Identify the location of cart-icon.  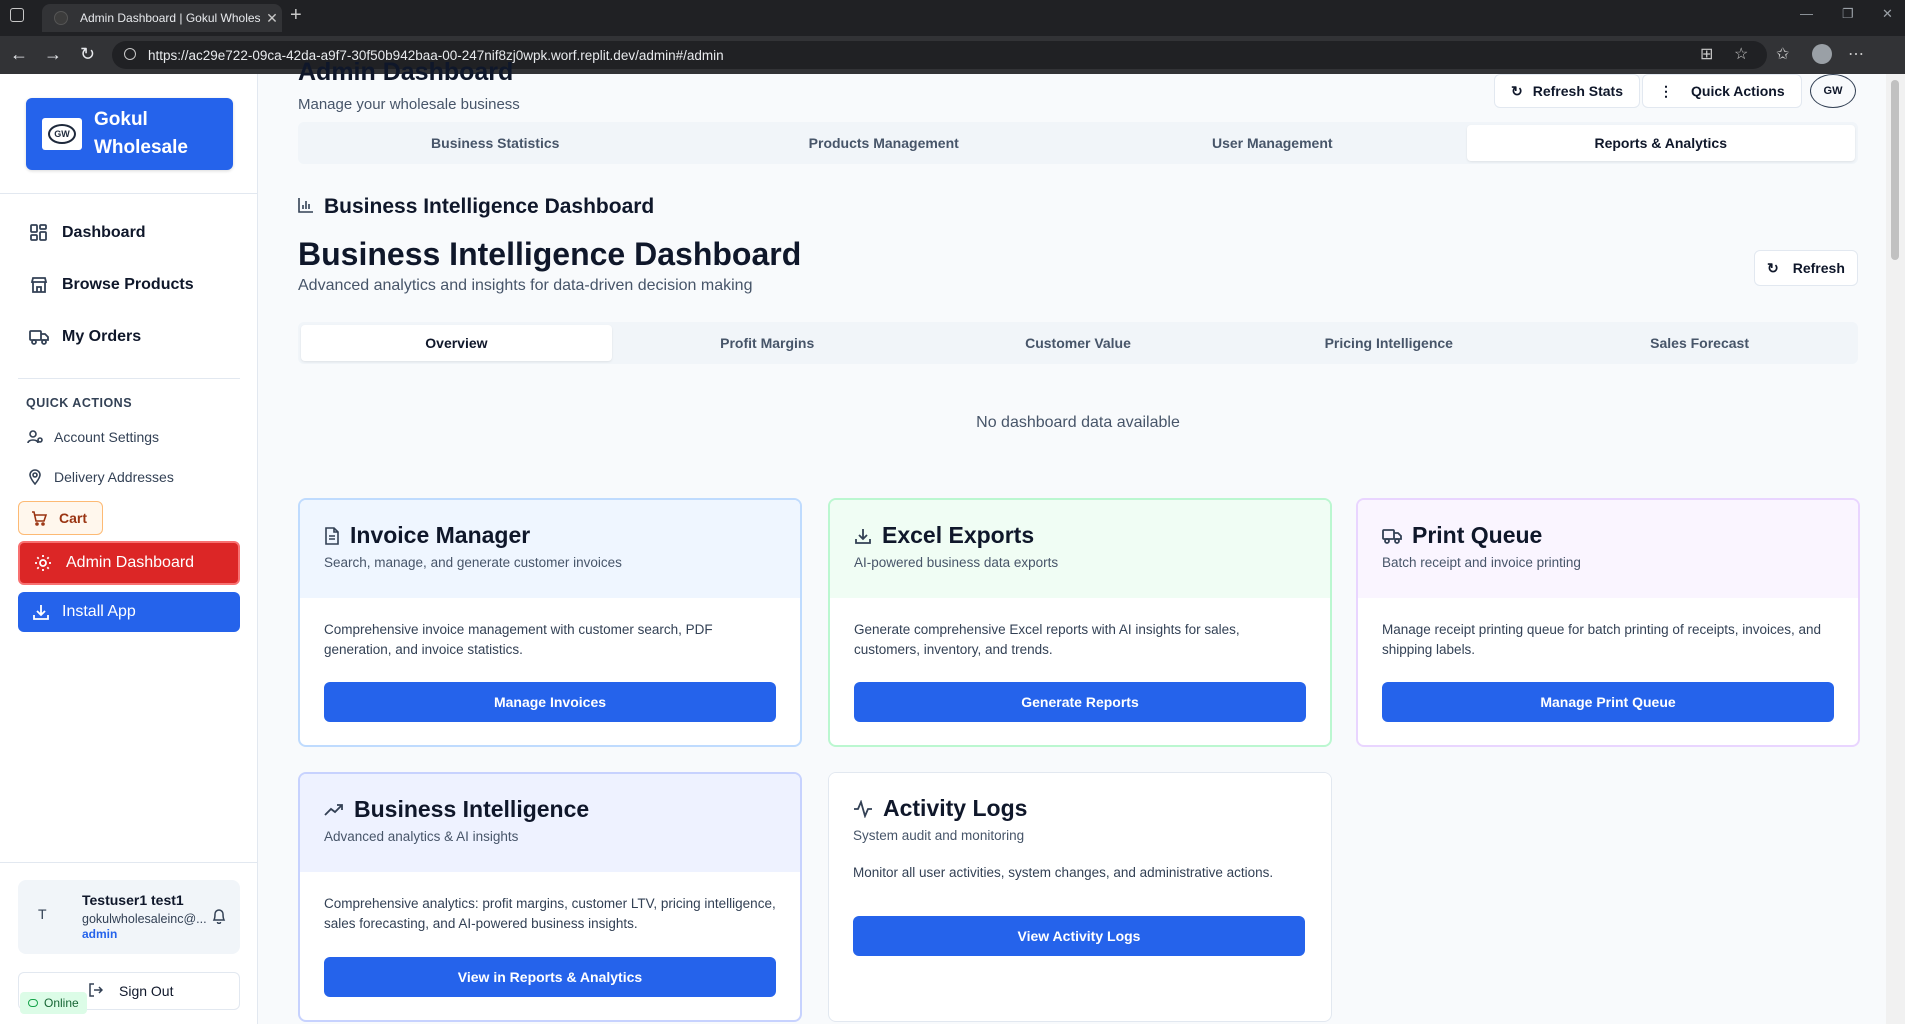
(39, 518).